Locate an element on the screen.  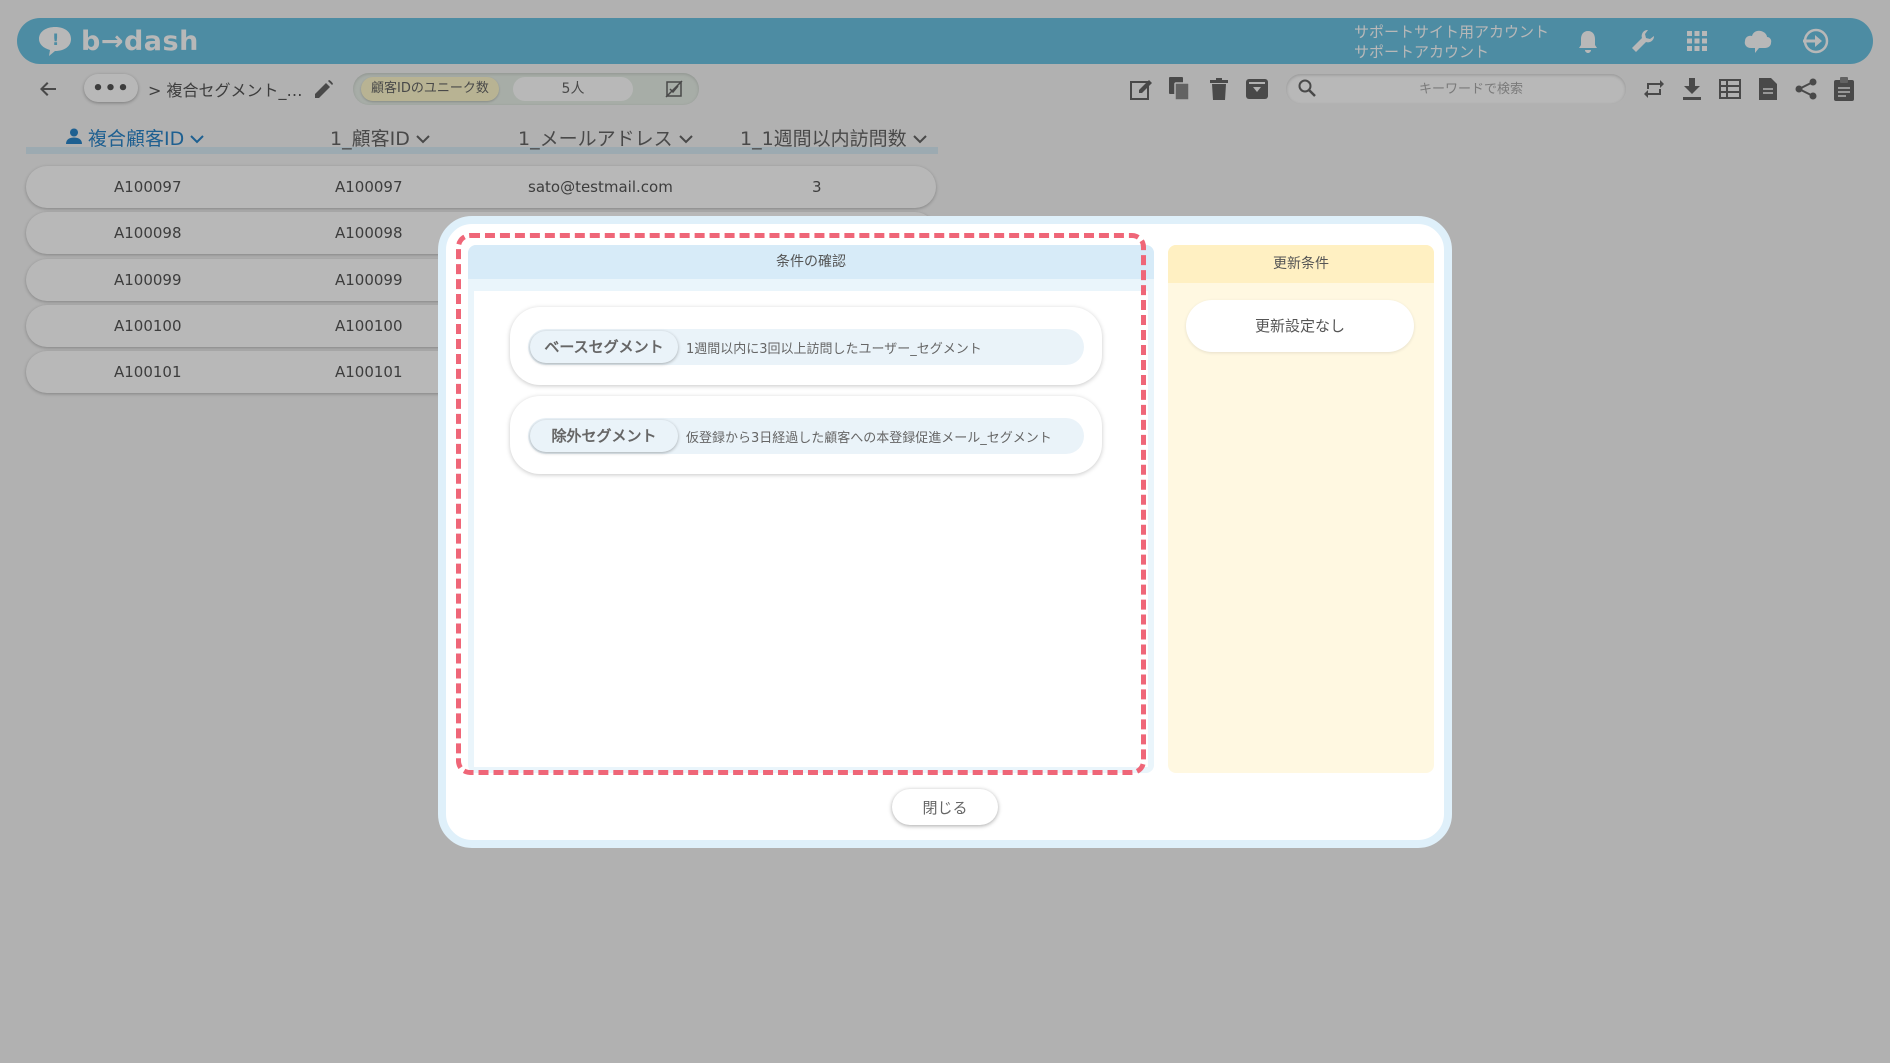
segment-row: 除外セグメント 仮登録から3日経過した顧客への本登録促進メール_セグメント is located at coordinates (806, 436).